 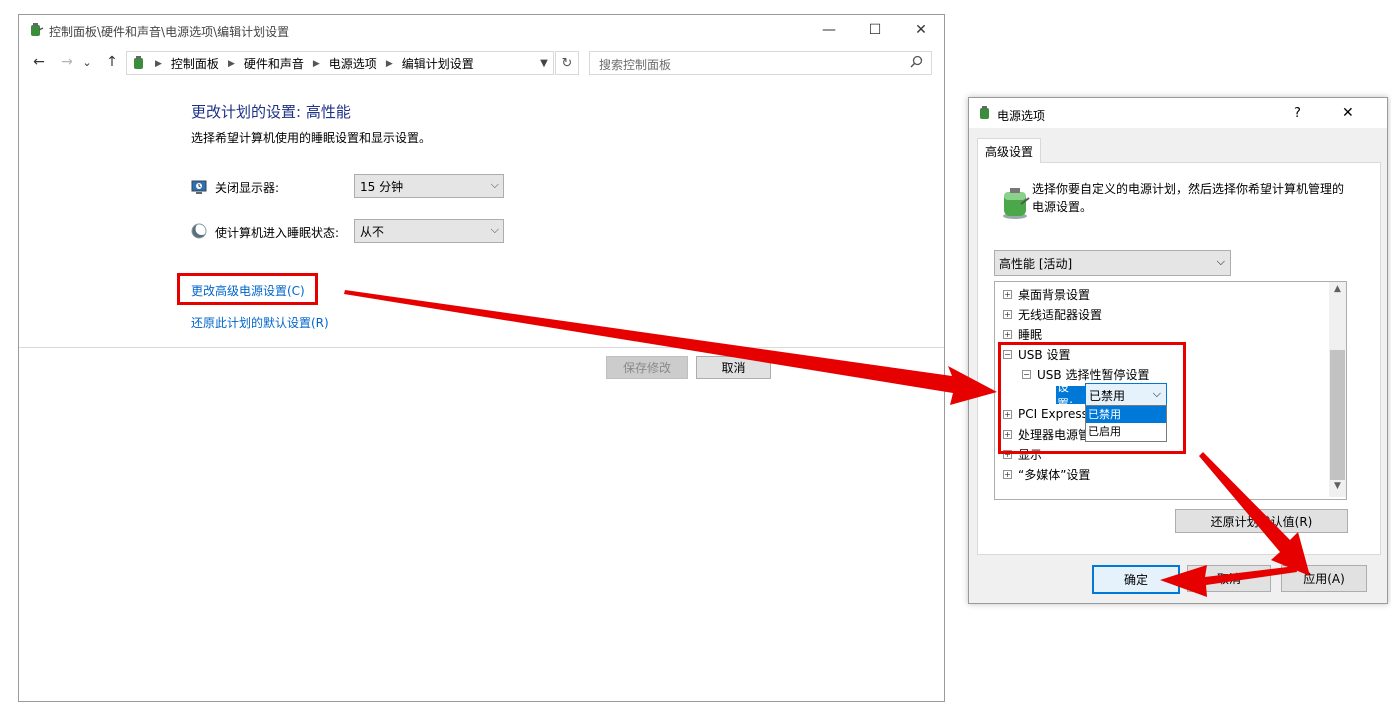 I want to click on back-button: ←, so click(x=39, y=62).